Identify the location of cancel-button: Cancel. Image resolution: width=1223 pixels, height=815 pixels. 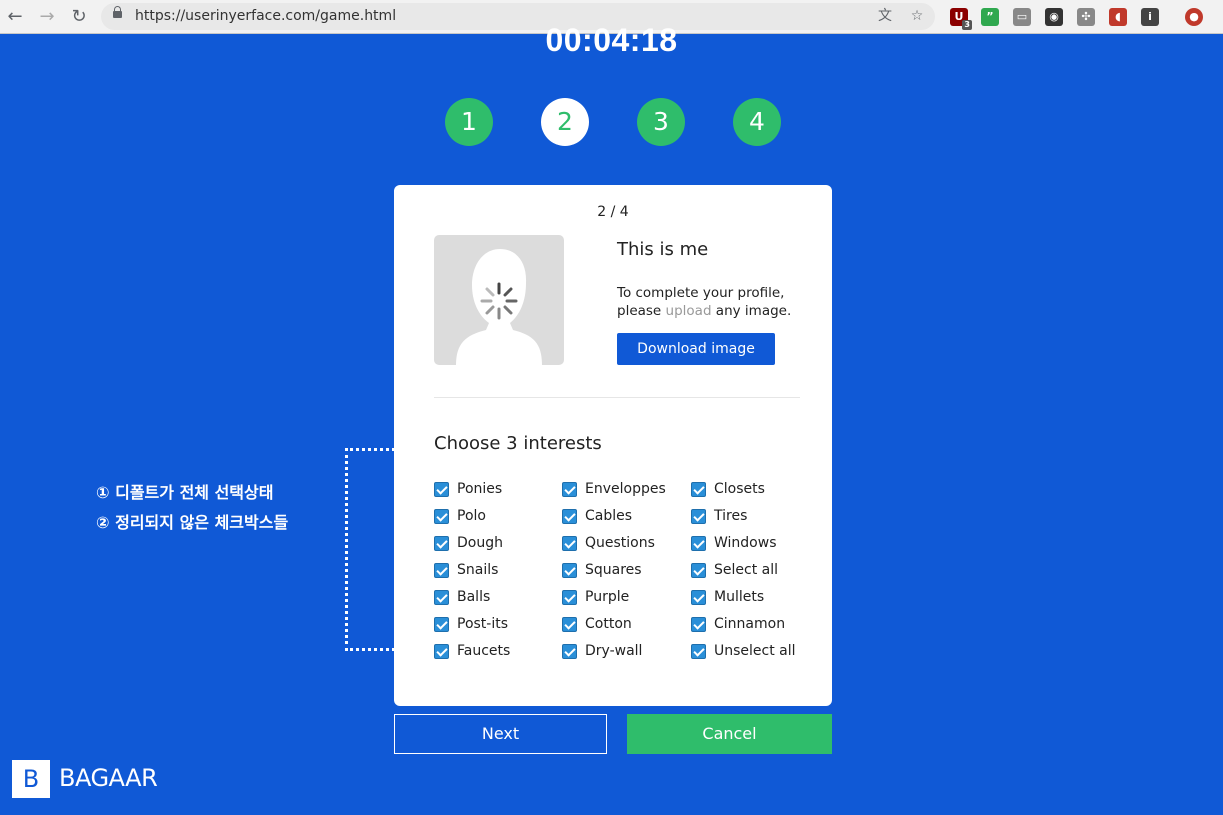
(729, 734).